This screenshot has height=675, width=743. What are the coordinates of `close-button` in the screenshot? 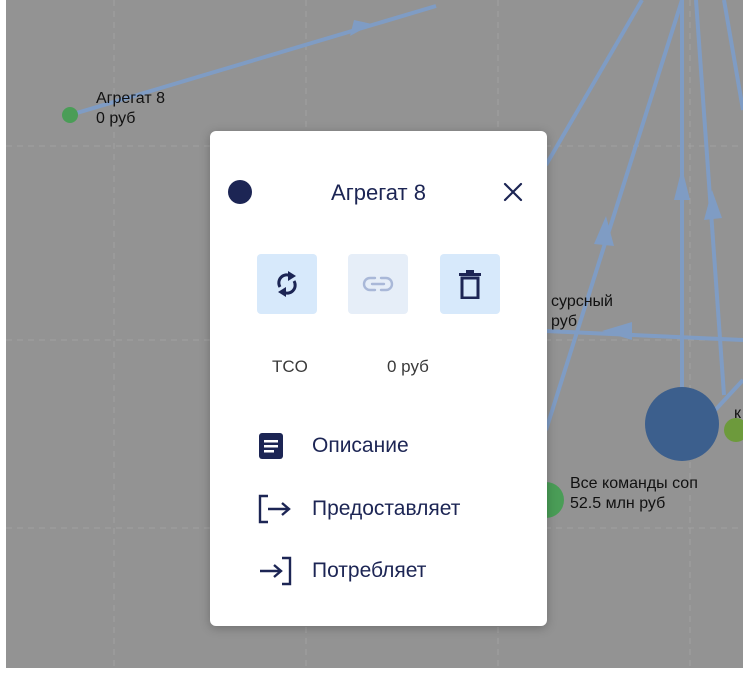 It's located at (513, 192).